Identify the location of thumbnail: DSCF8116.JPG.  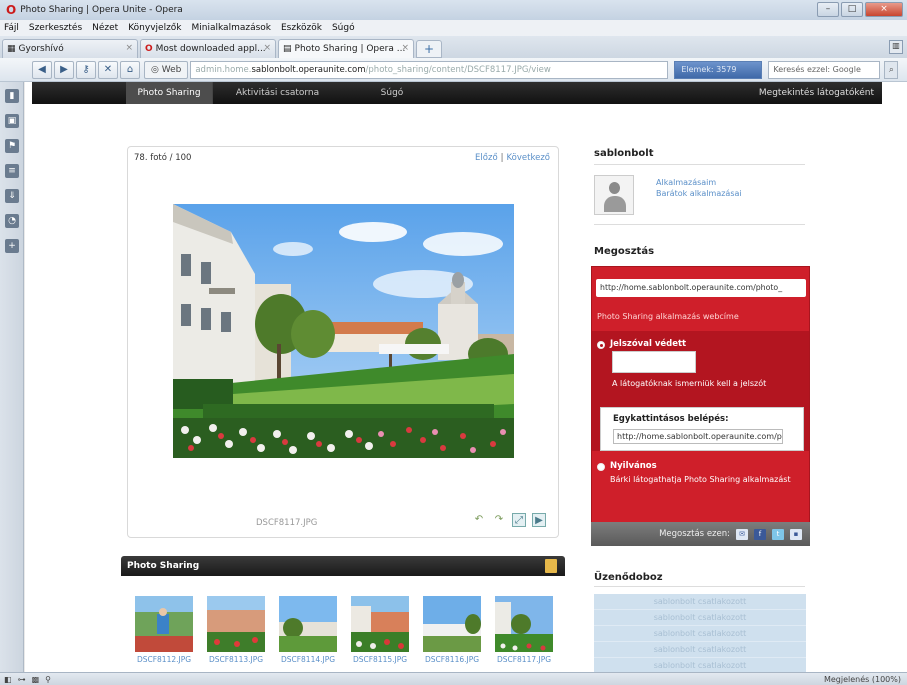
(452, 630).